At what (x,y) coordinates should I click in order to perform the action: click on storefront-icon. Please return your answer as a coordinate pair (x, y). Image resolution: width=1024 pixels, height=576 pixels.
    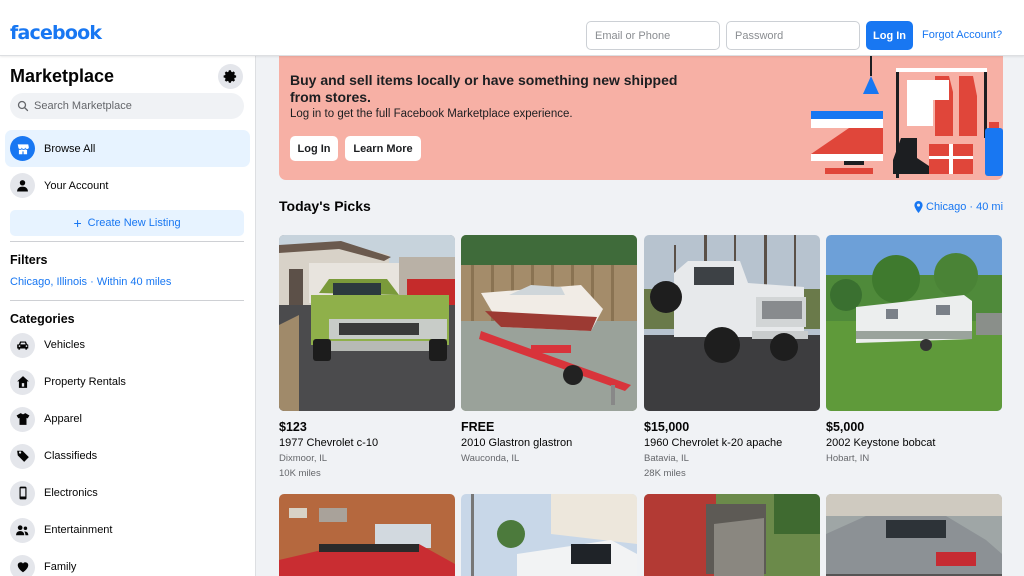
    Looking at the image, I should click on (22, 148).